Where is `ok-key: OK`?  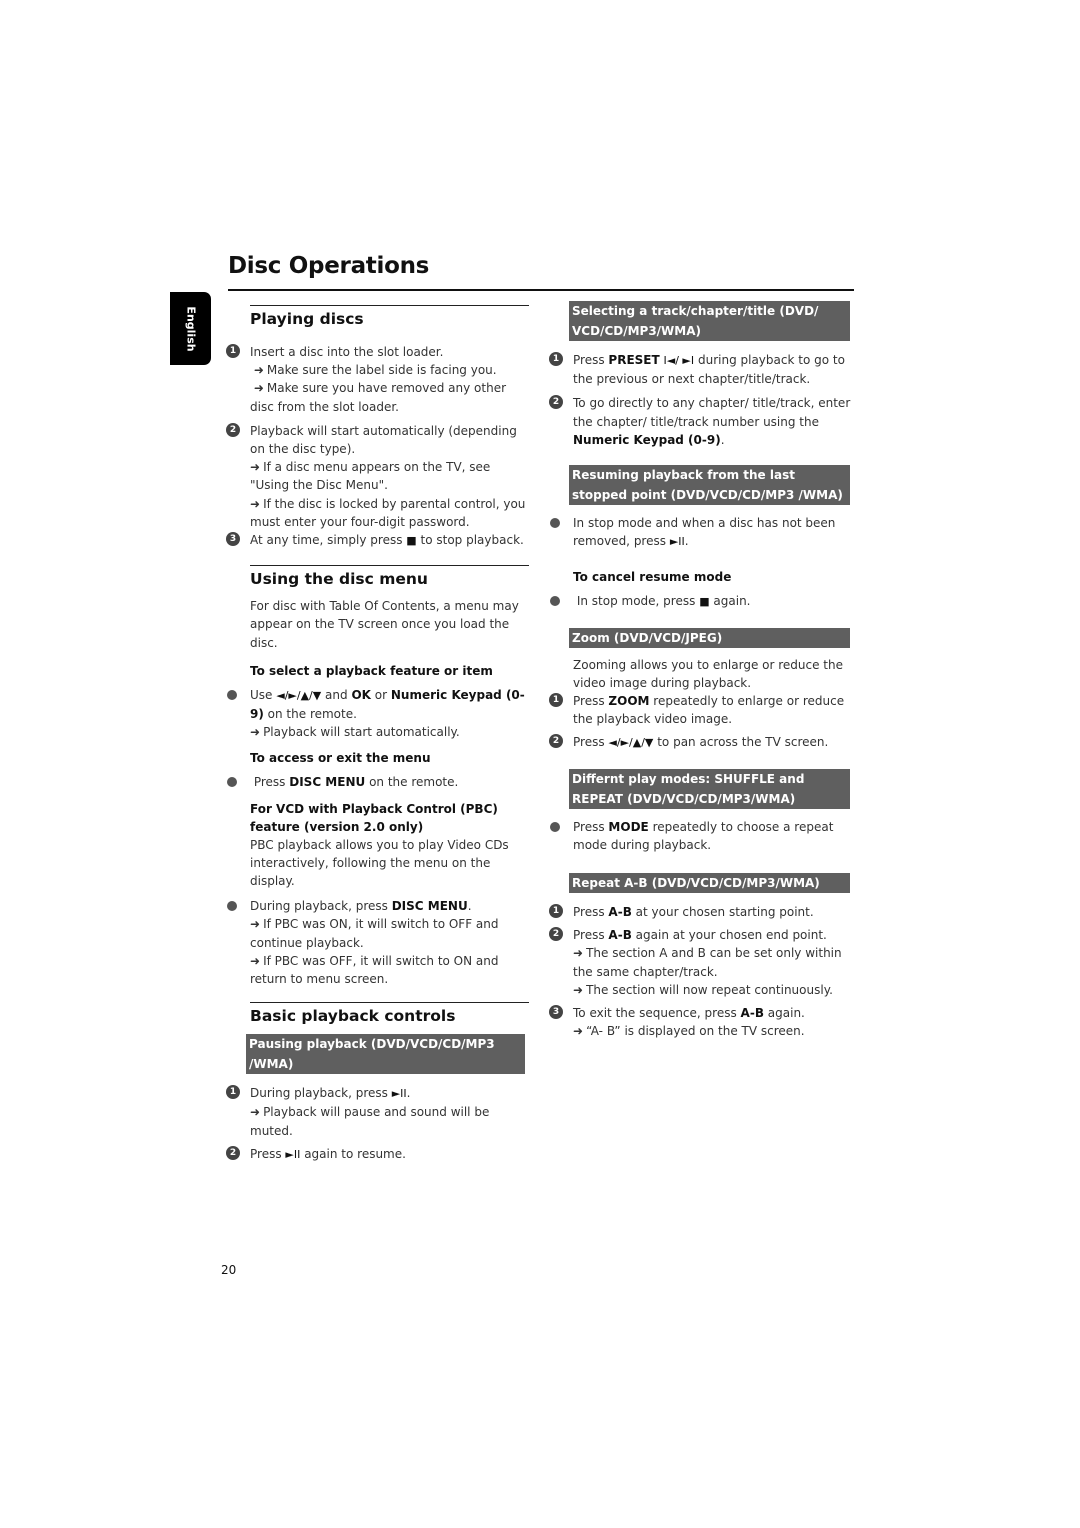
ok-key: OK is located at coordinates (361, 694).